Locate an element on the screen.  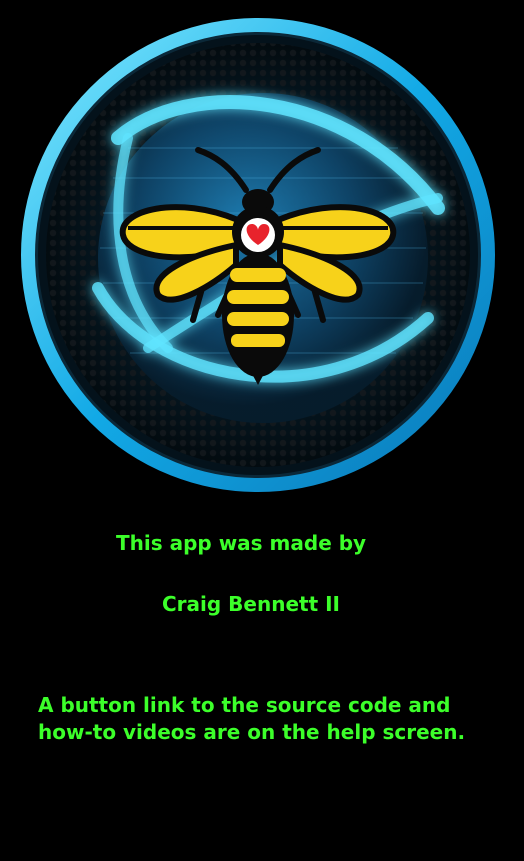
author-name: Craig Bennett II is located at coordinates (251, 604).